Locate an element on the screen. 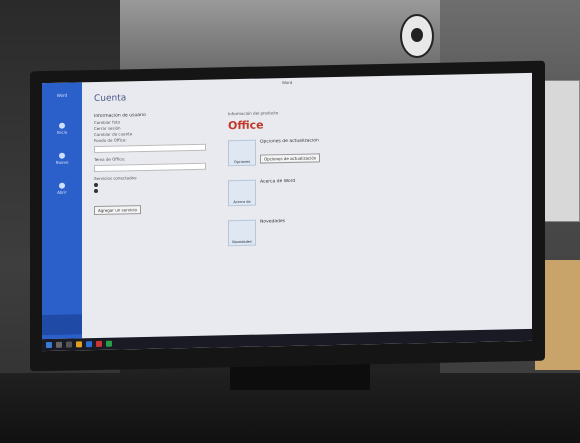  nav-item-inicio: Inicio is located at coordinates (62, 128).